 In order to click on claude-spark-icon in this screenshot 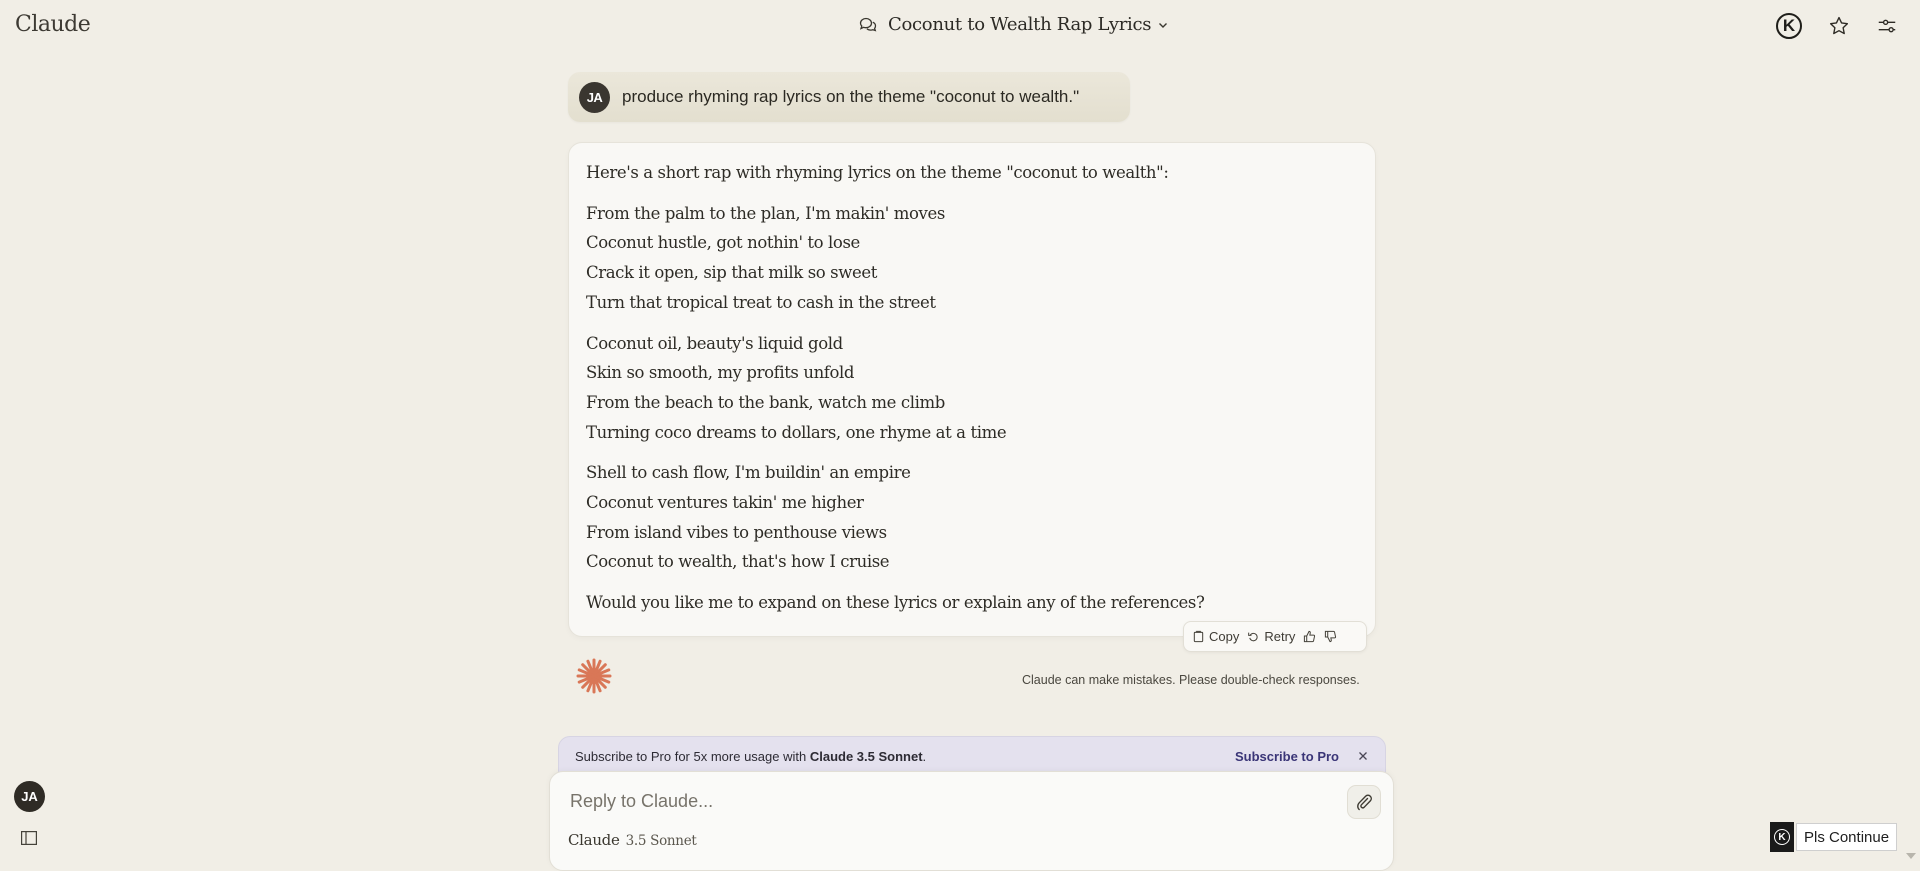, I will do `click(594, 676)`.